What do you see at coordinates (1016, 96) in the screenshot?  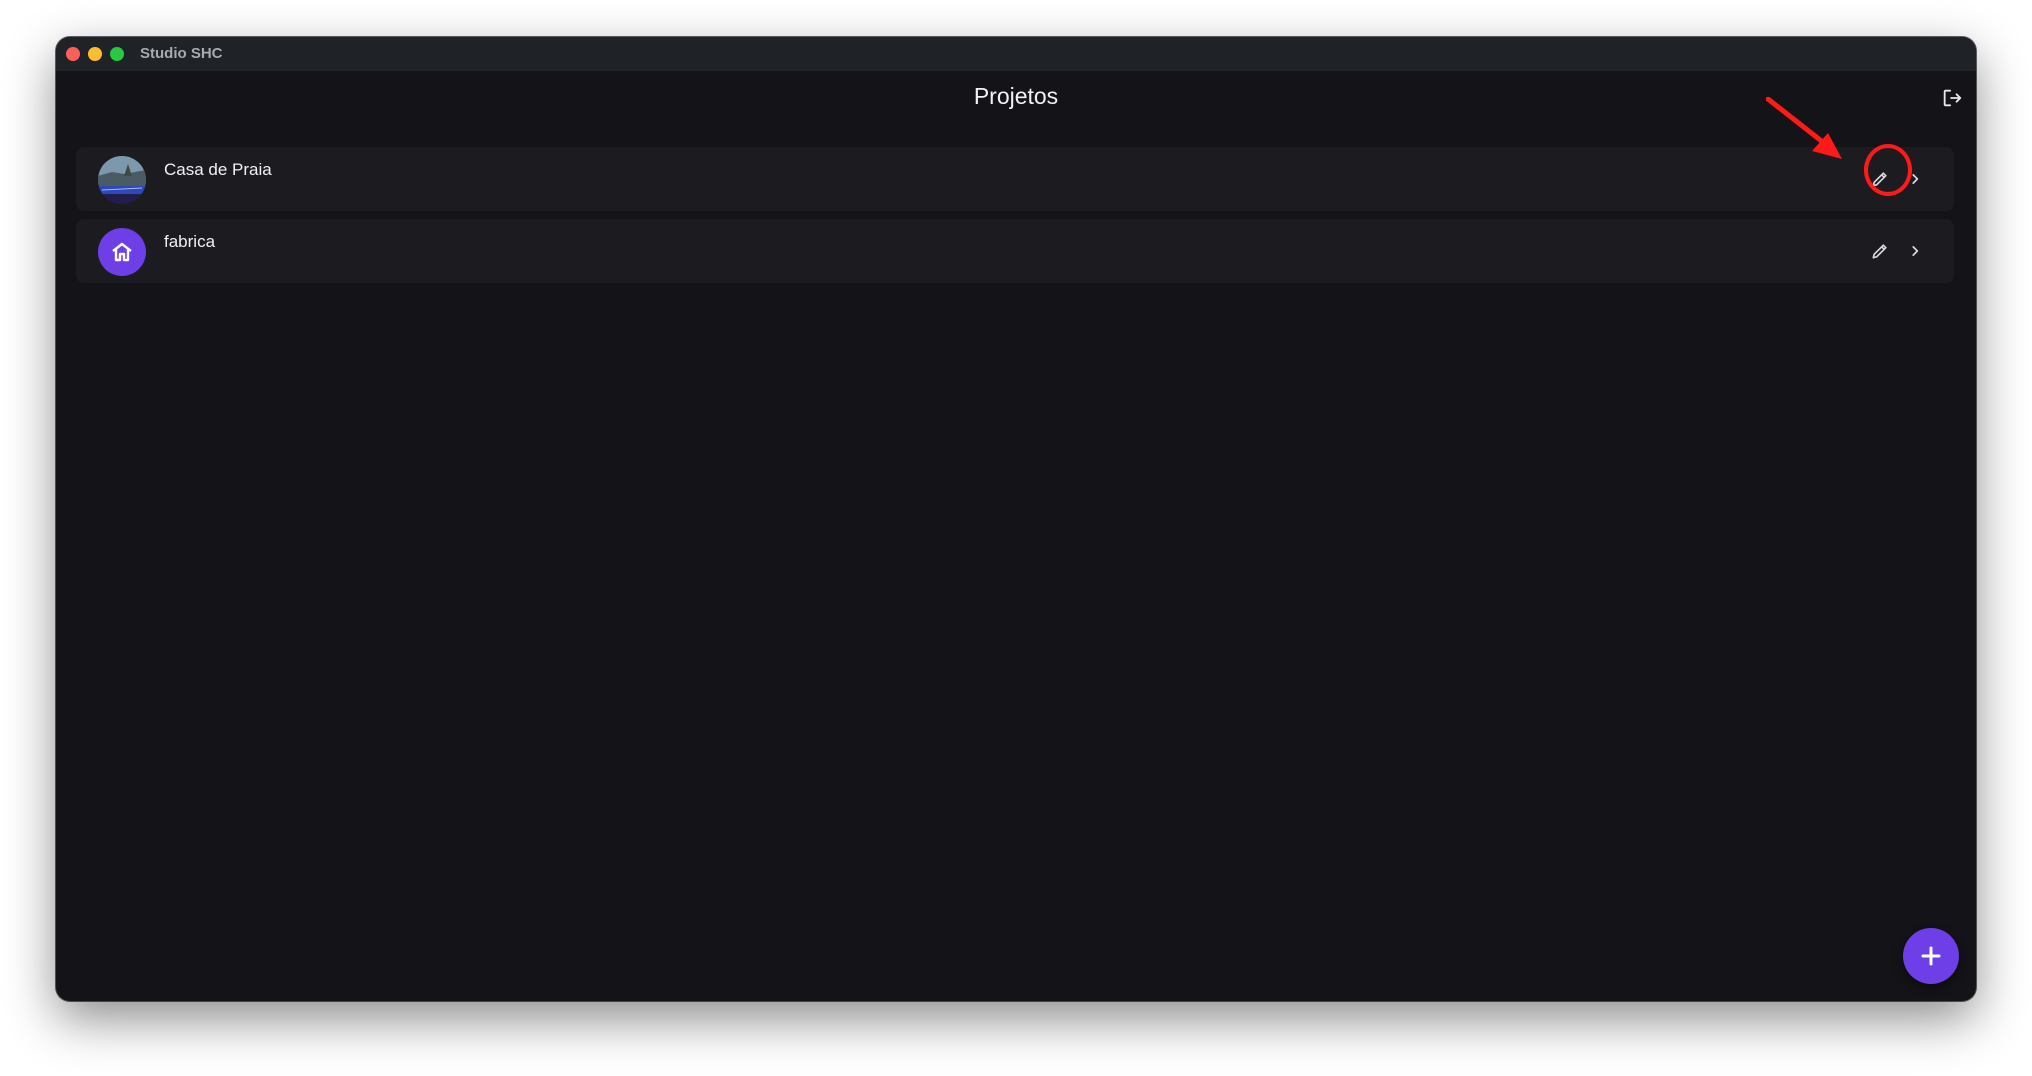 I see `page-title: Projetos` at bounding box center [1016, 96].